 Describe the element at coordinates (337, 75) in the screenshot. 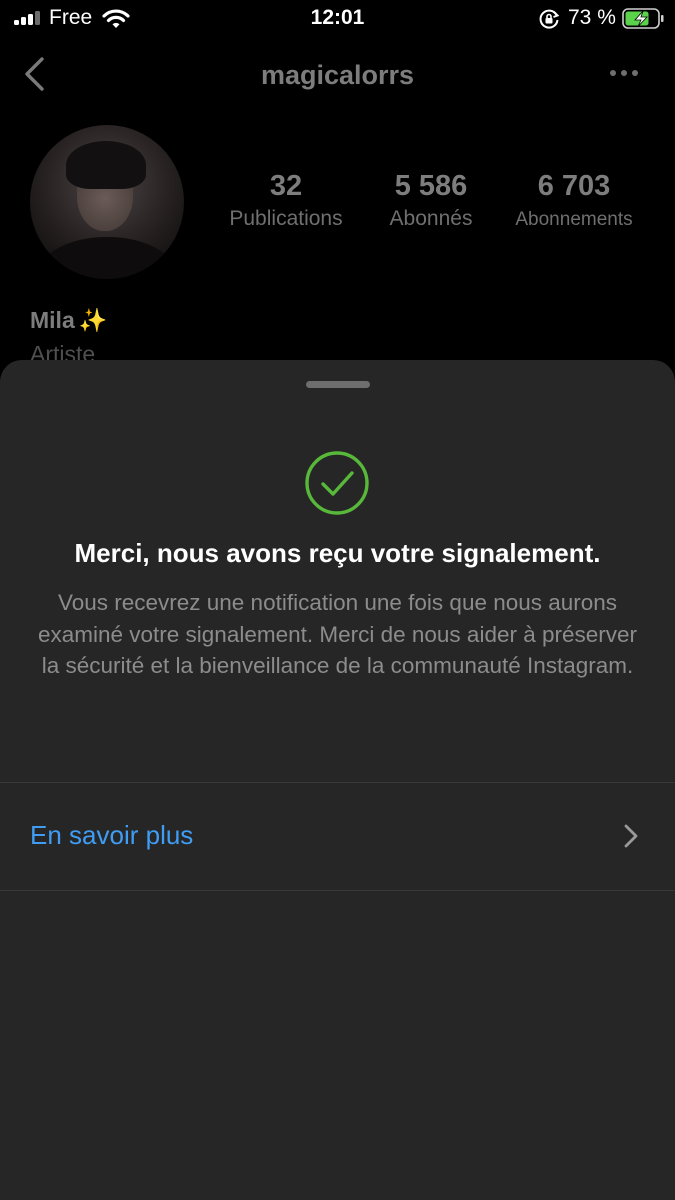

I see `profile-username: magicalorrs` at that location.